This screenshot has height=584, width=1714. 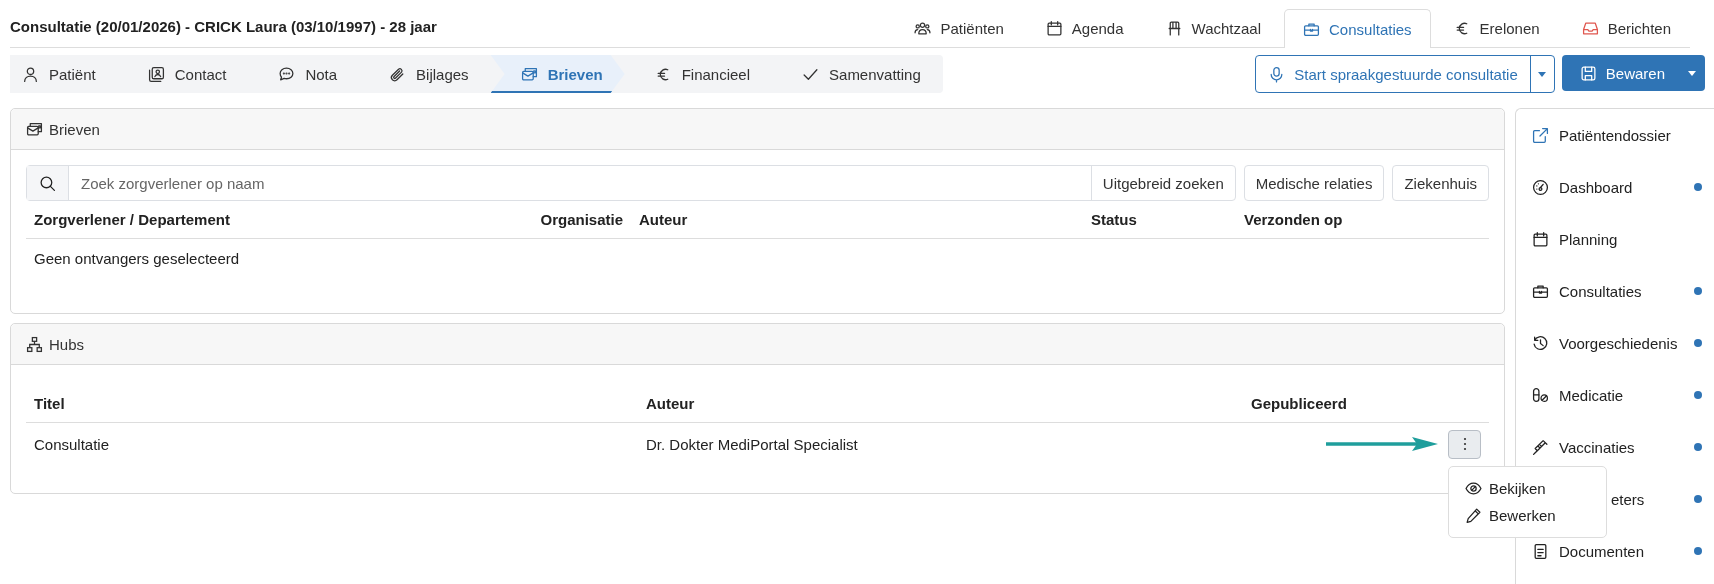 What do you see at coordinates (1615, 239) in the screenshot?
I see `sidebar-item: Planning` at bounding box center [1615, 239].